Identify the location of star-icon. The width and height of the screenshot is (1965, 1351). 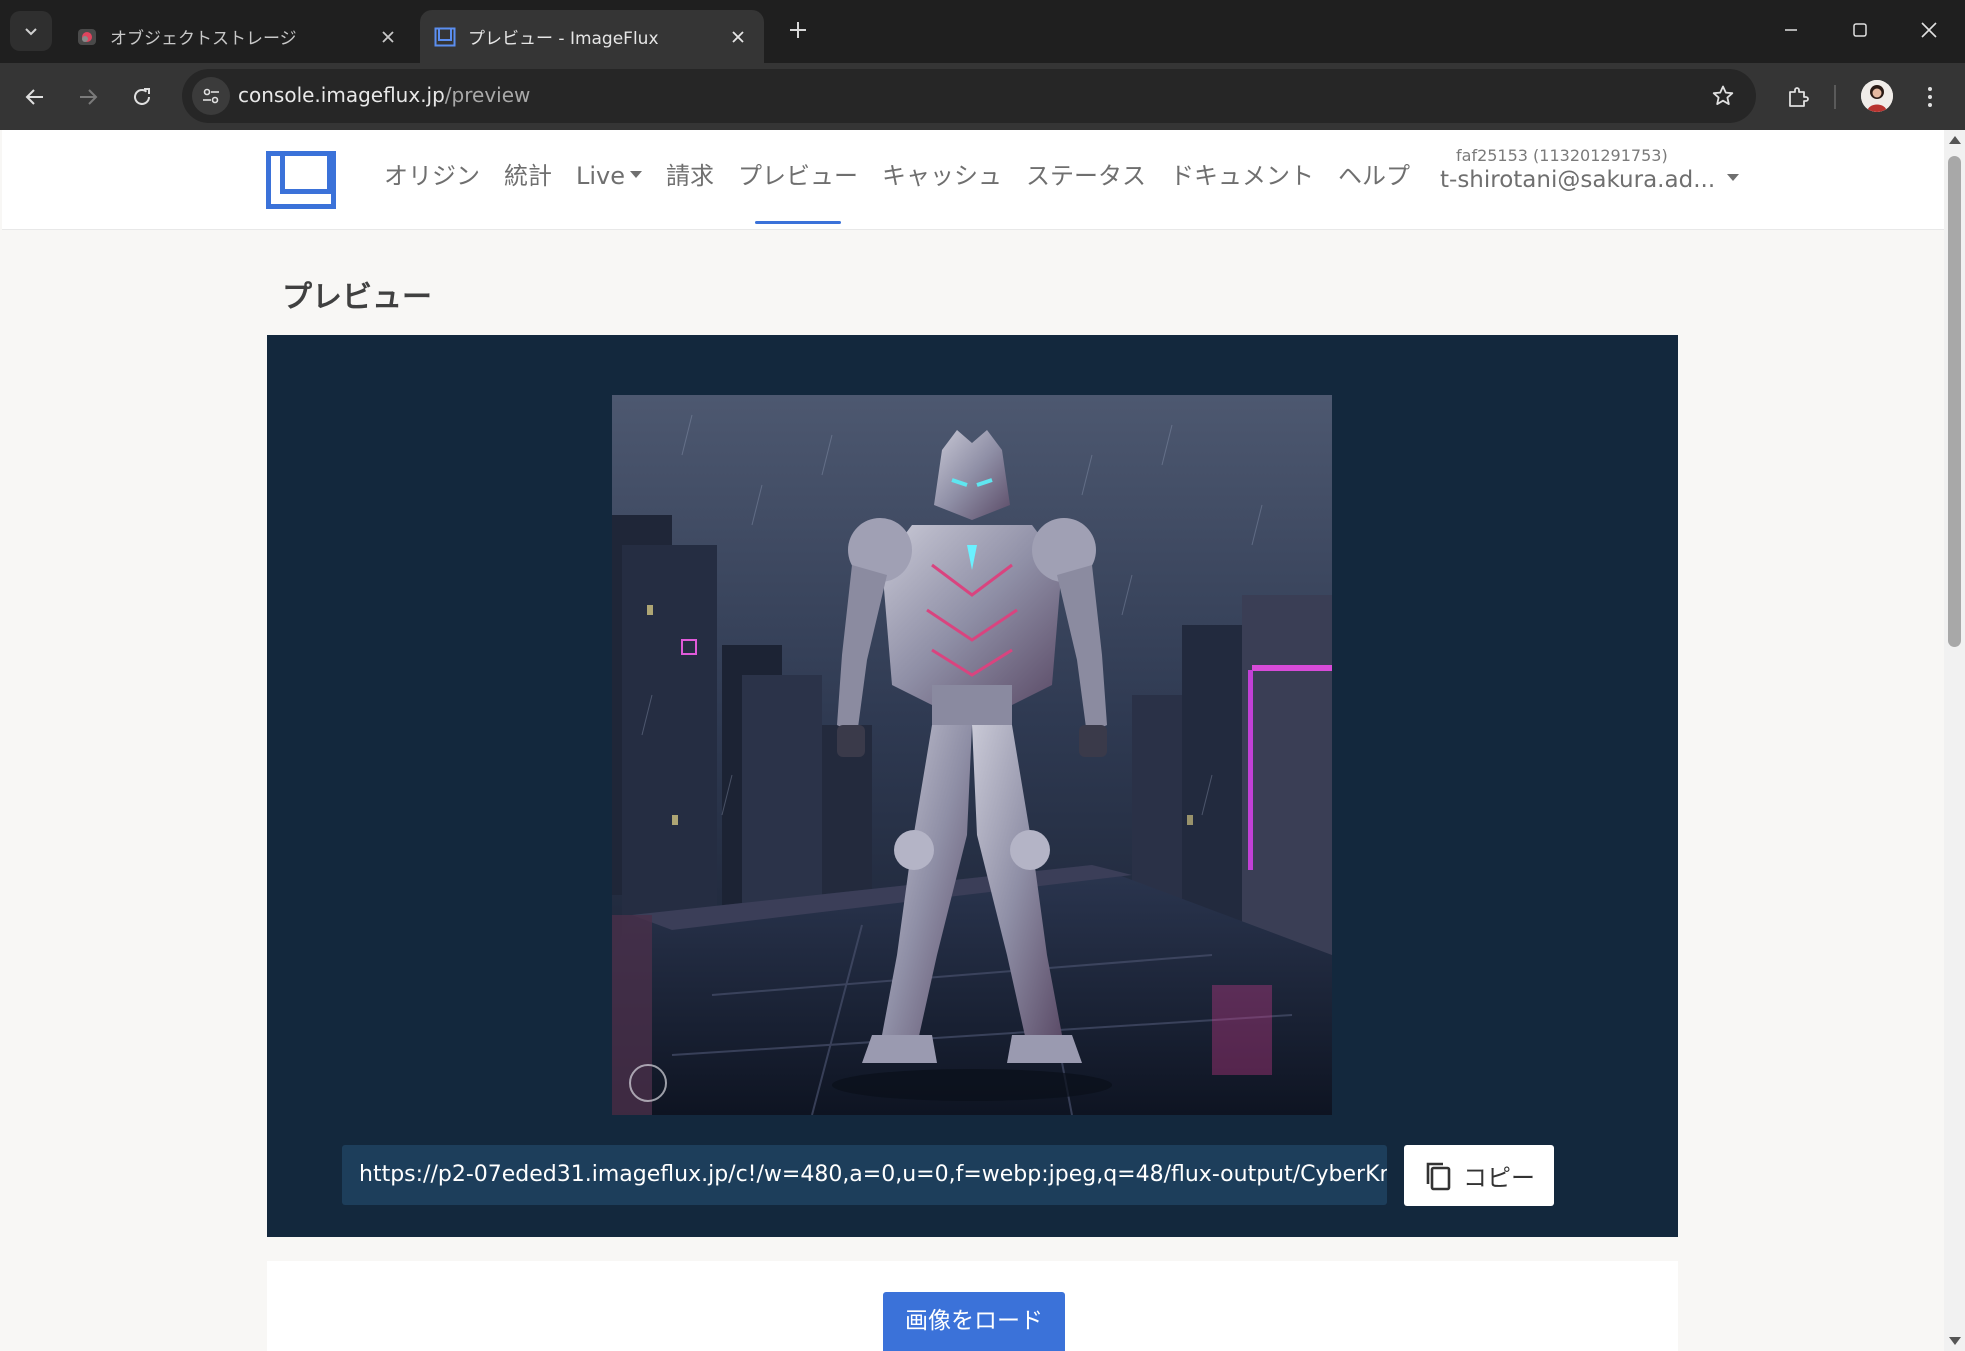
(1723, 95).